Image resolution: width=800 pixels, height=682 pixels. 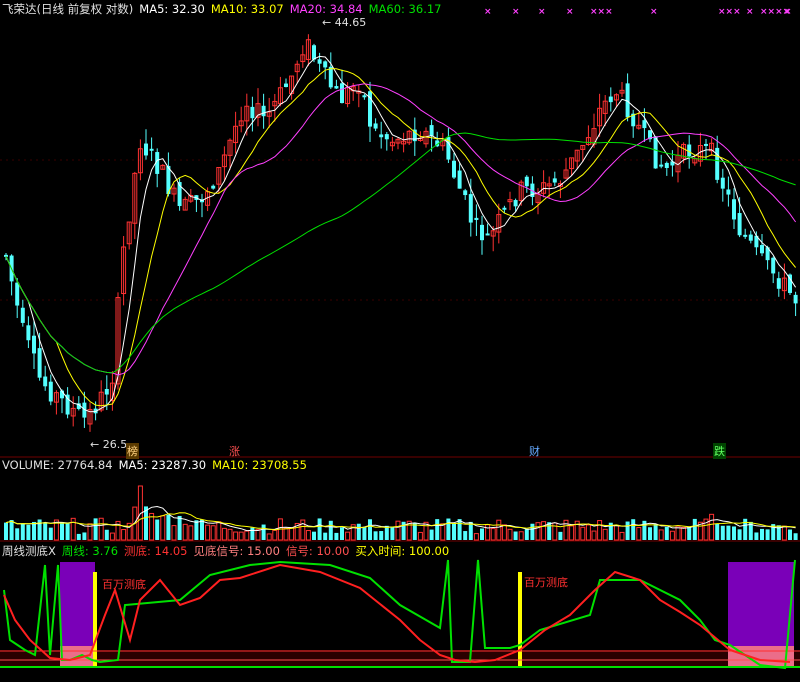 I want to click on indicator-zhouxian: 周线: 3.76, so click(x=90, y=551).